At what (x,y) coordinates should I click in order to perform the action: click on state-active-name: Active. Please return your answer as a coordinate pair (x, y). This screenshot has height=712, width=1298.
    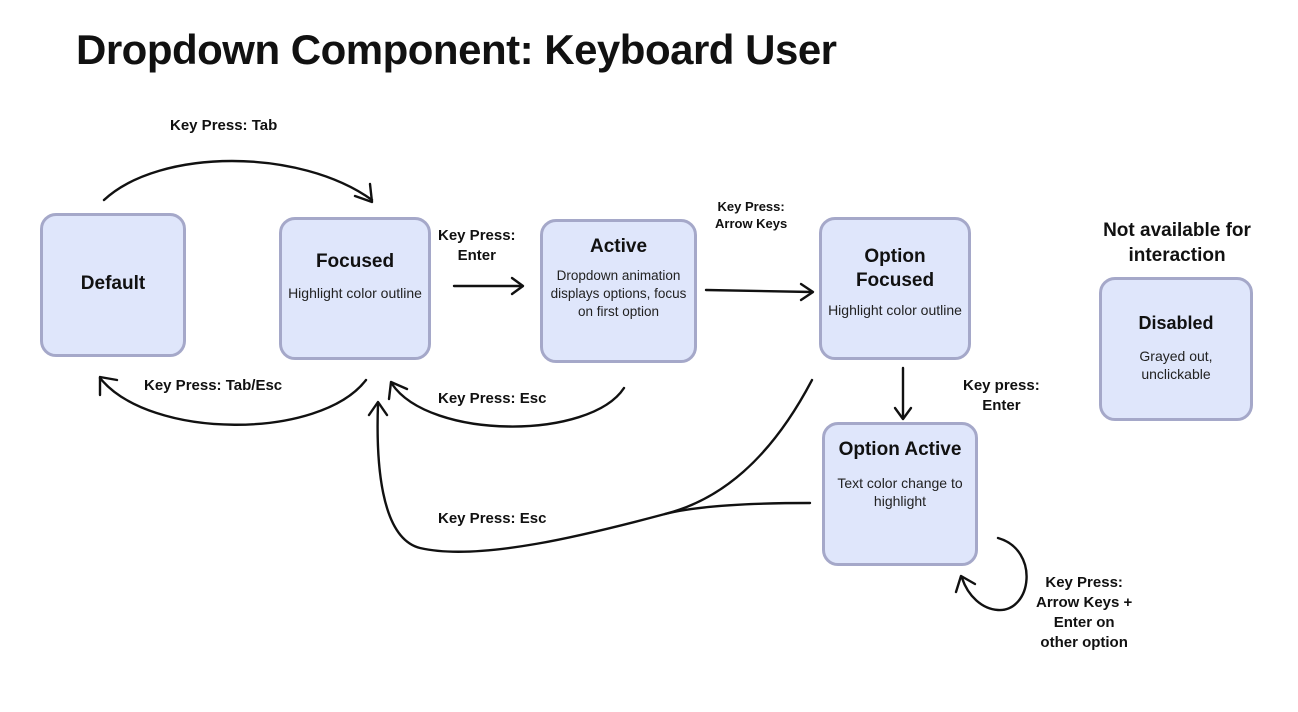
    Looking at the image, I should click on (618, 246).